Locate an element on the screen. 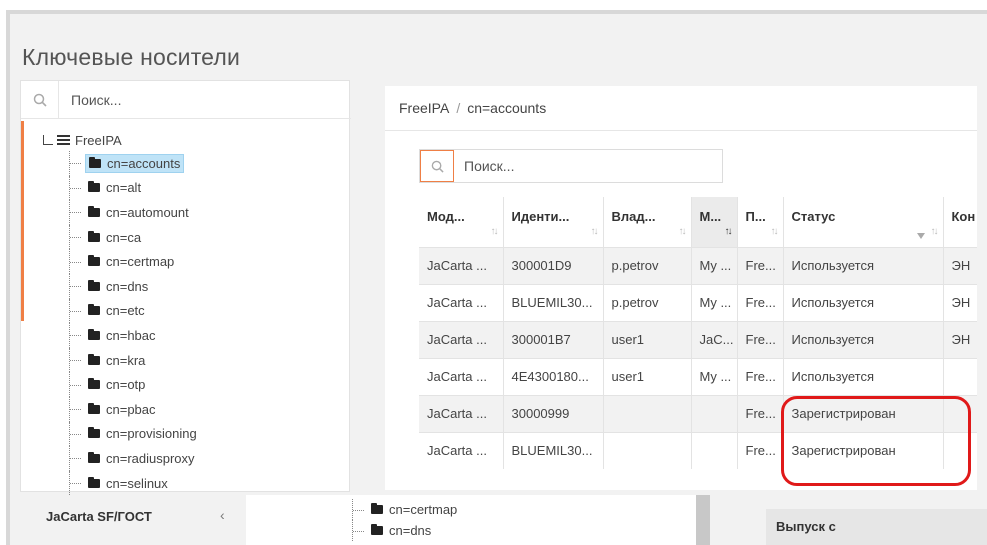 Image resolution: width=987 pixels, height=545 pixels. issue-label: Выпуск с is located at coordinates (806, 526).